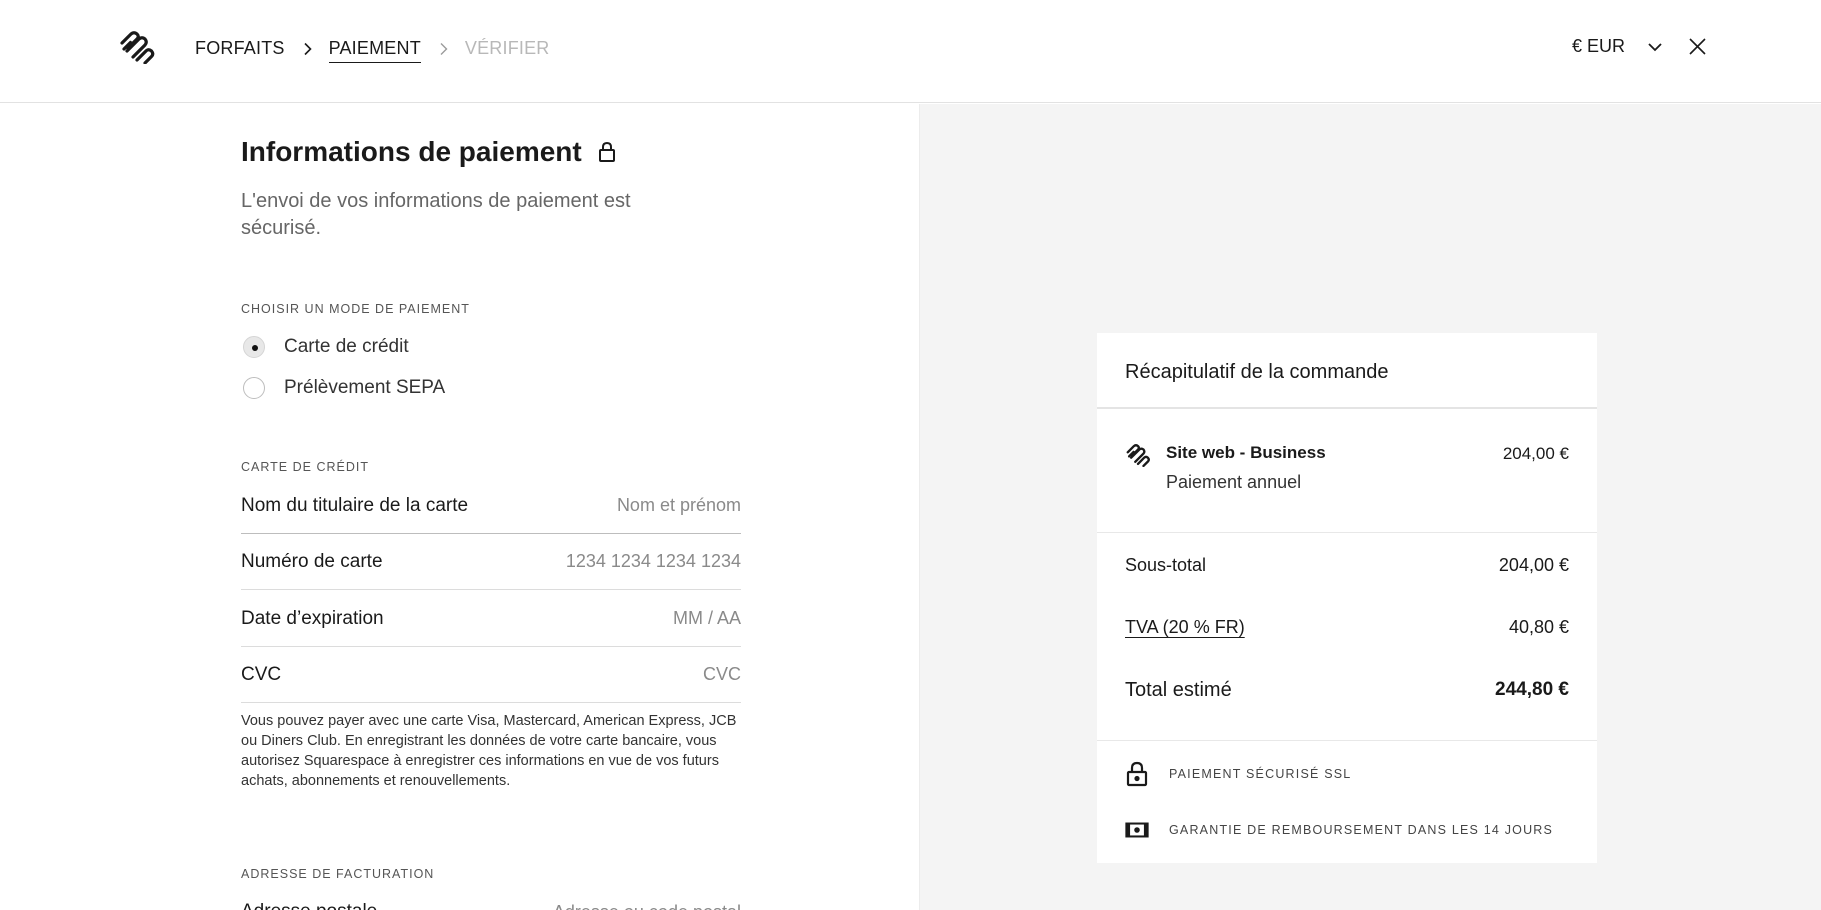  I want to click on cvc-input, so click(611, 674).